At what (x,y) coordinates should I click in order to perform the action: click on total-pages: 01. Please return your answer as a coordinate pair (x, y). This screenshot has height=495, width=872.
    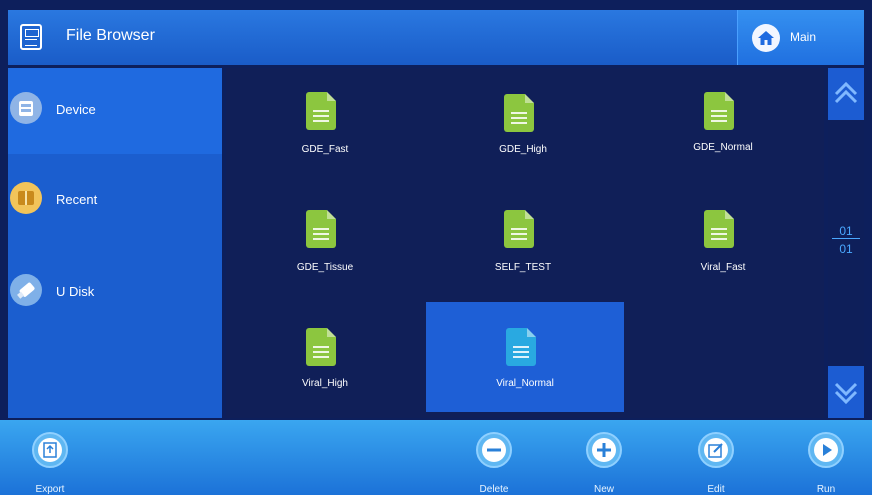
    Looking at the image, I should click on (846, 249).